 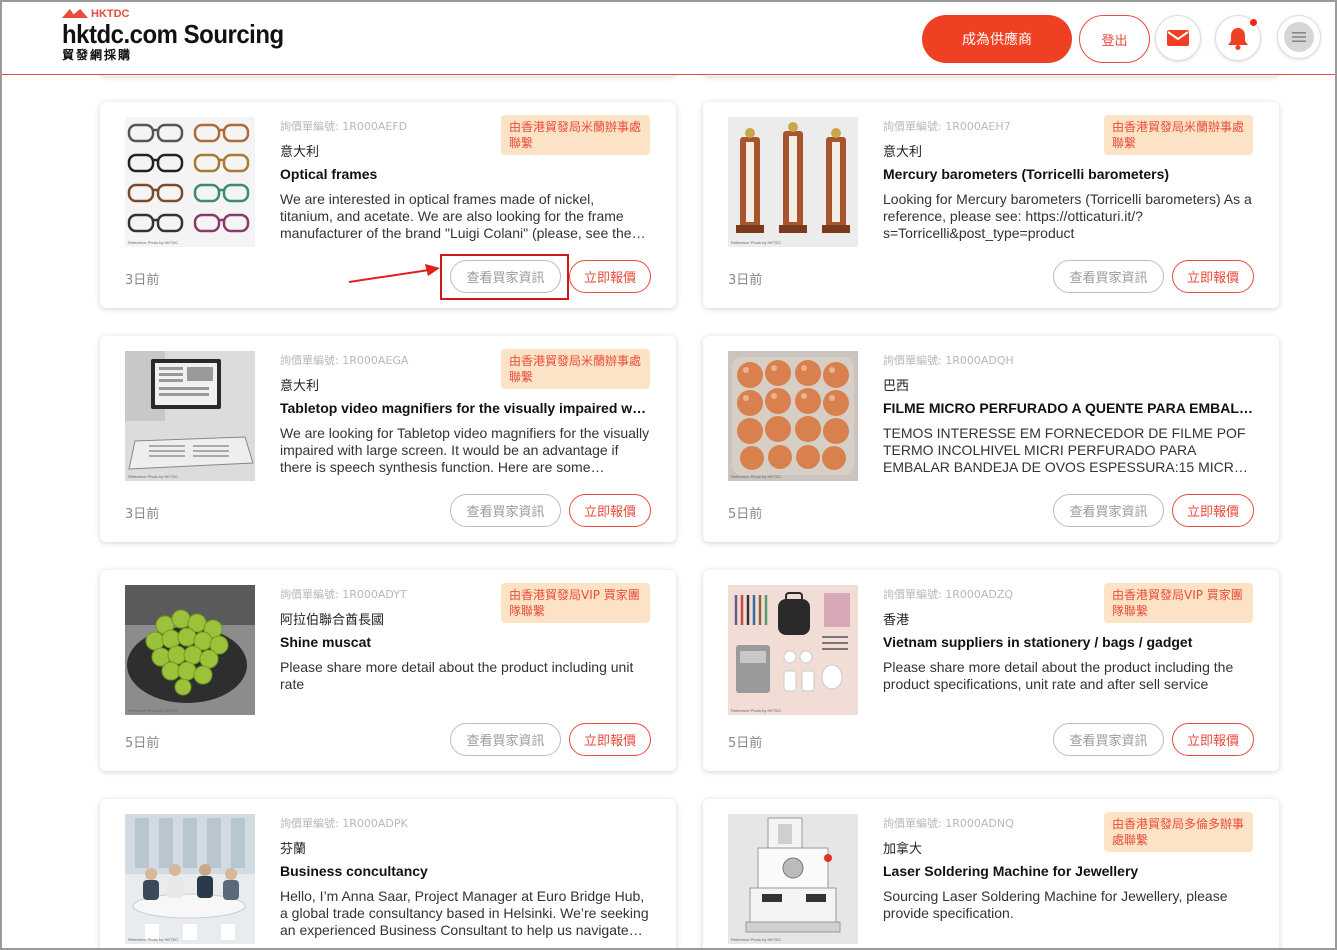 I want to click on notifications-button, so click(x=1238, y=38).